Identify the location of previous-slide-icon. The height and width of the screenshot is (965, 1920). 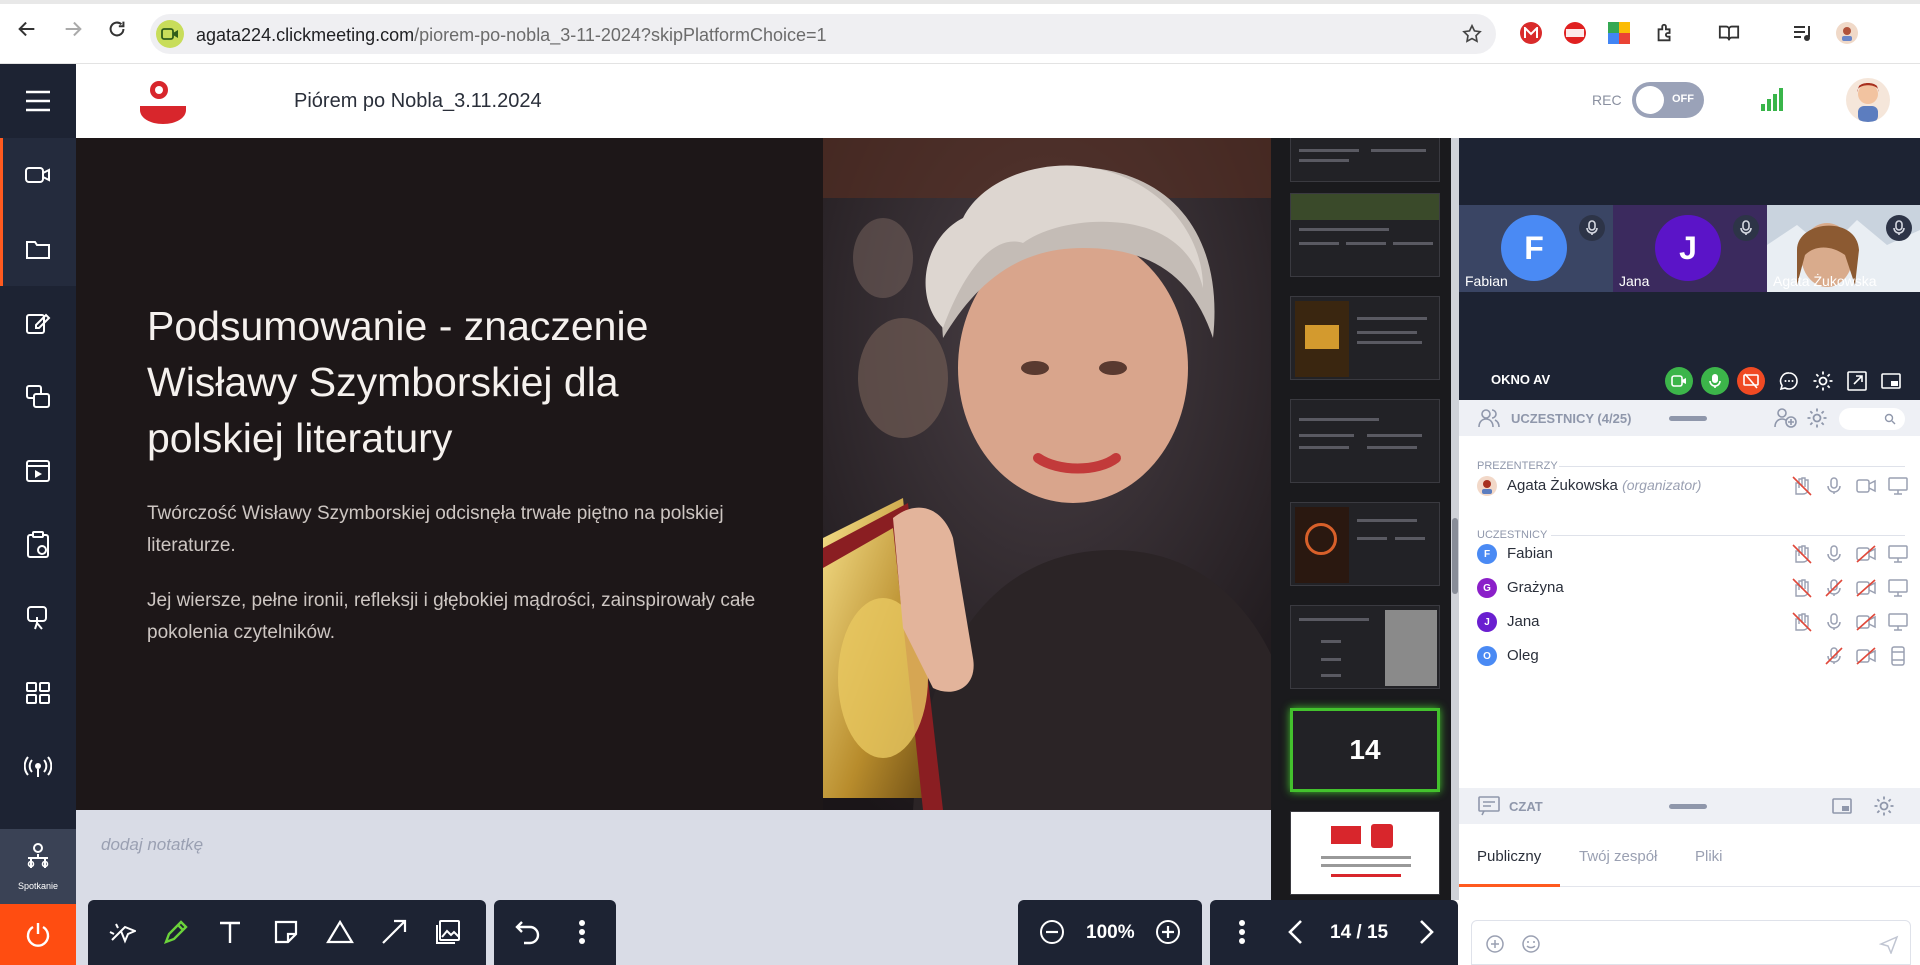
(1296, 932).